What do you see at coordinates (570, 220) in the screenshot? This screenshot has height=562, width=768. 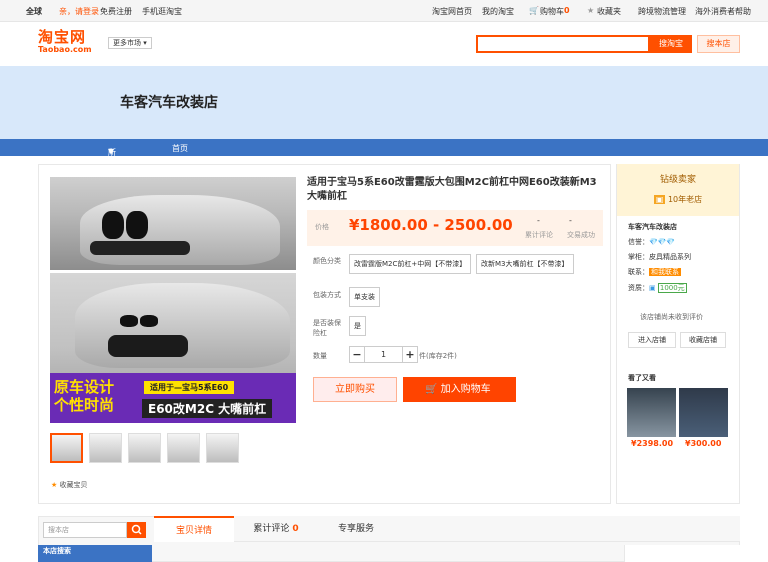 I see `sales-count: -` at bounding box center [570, 220].